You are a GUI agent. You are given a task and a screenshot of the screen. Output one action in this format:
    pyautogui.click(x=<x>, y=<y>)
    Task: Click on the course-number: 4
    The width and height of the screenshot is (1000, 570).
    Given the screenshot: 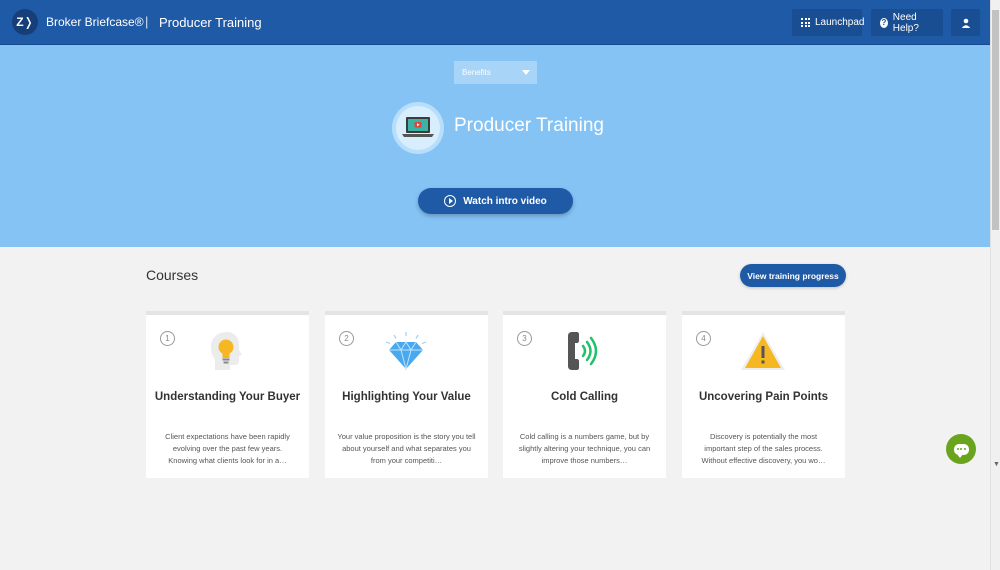 What is the action you would take?
    pyautogui.click(x=703, y=338)
    